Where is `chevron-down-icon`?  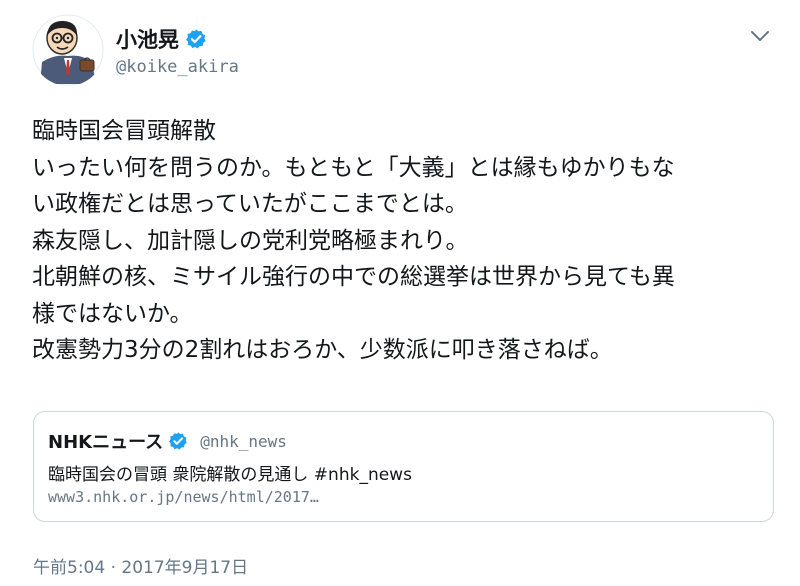
chevron-down-icon is located at coordinates (760, 36).